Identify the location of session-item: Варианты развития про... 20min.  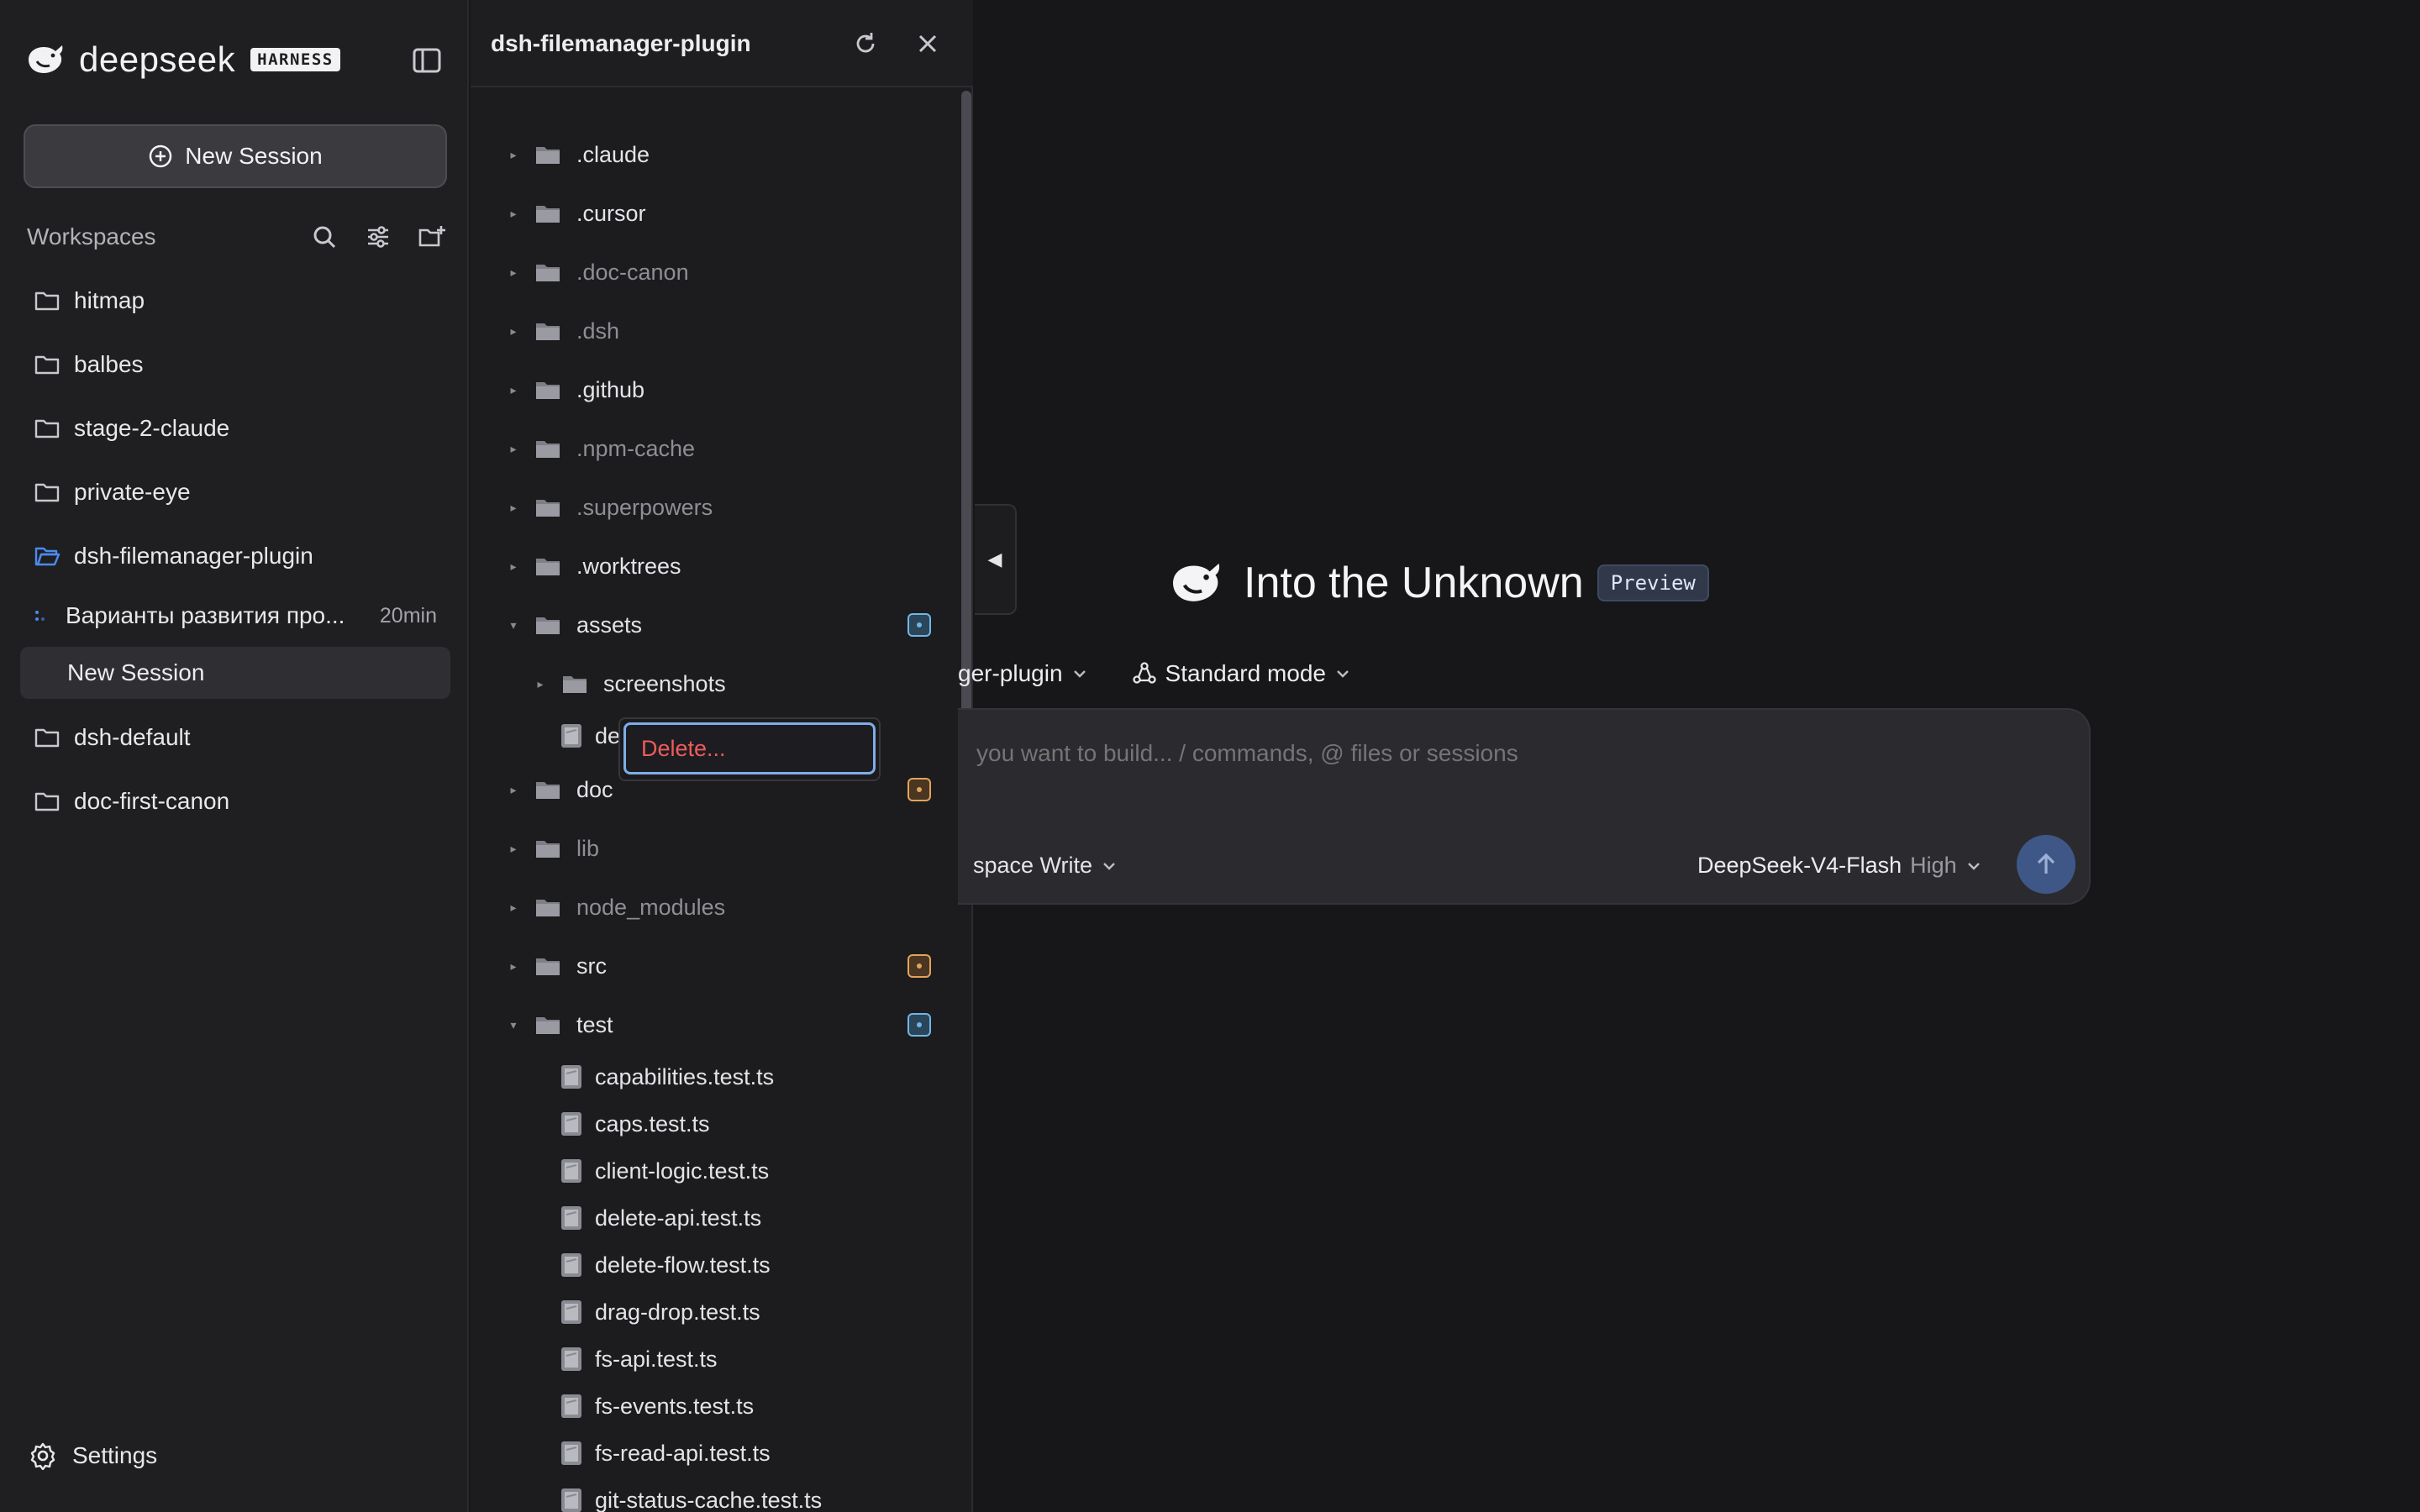
(235, 615).